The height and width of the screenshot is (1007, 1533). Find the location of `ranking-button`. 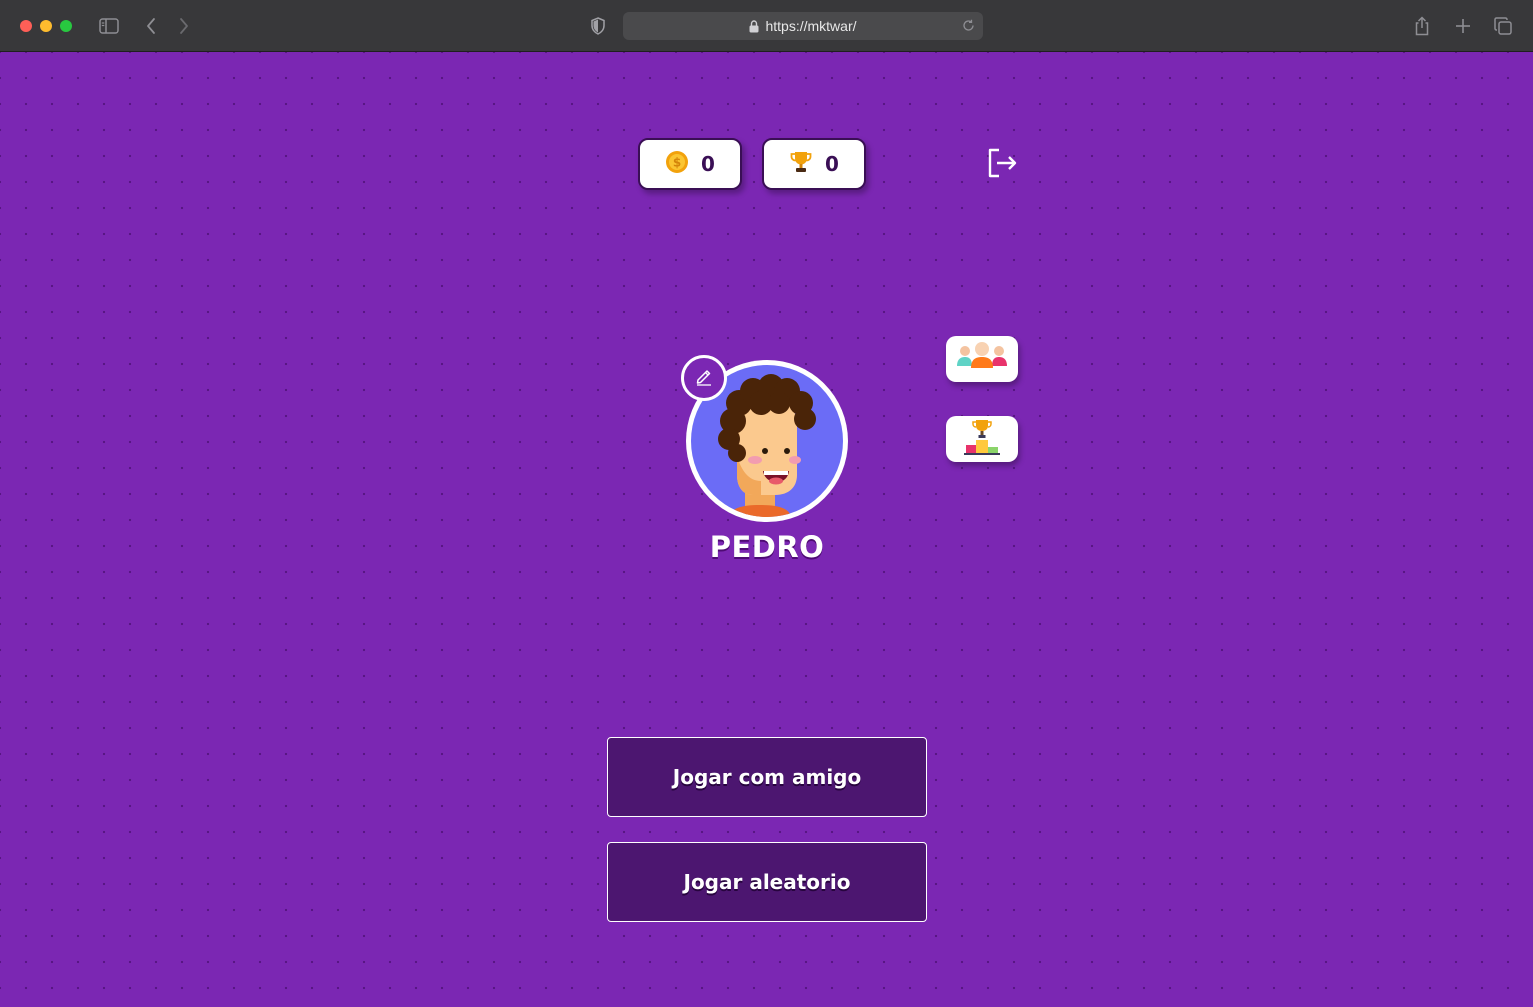

ranking-button is located at coordinates (982, 439).